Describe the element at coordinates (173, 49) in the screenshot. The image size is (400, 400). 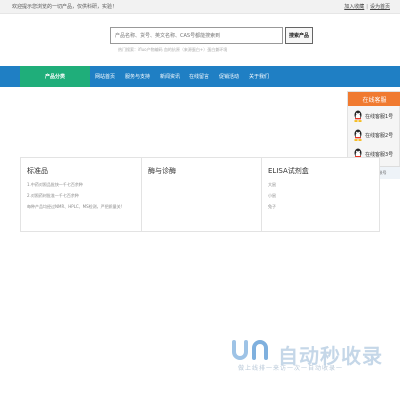
I see `hot-search-text: 热门搜索：ifluo产物编码 血的抗原（来源蛋白+）蛋白兼环境` at that location.